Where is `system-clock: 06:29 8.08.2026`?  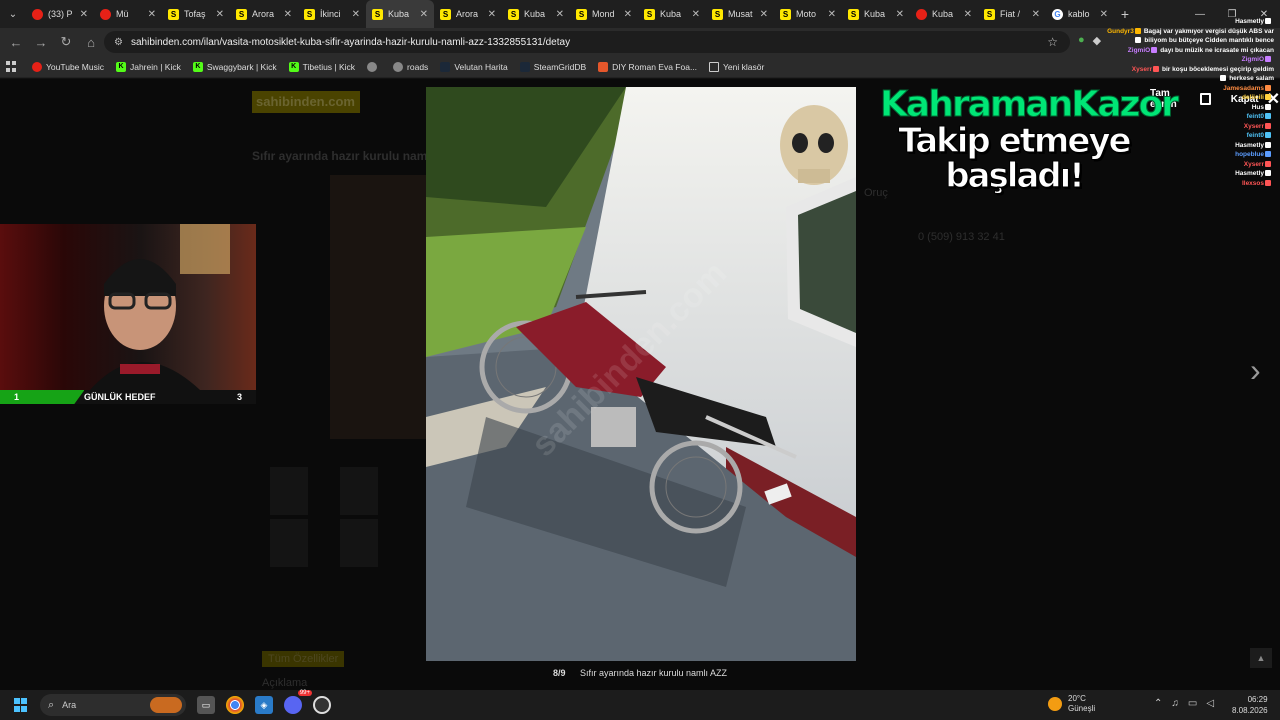 system-clock: 06:29 8.08.2026 is located at coordinates (1250, 706).